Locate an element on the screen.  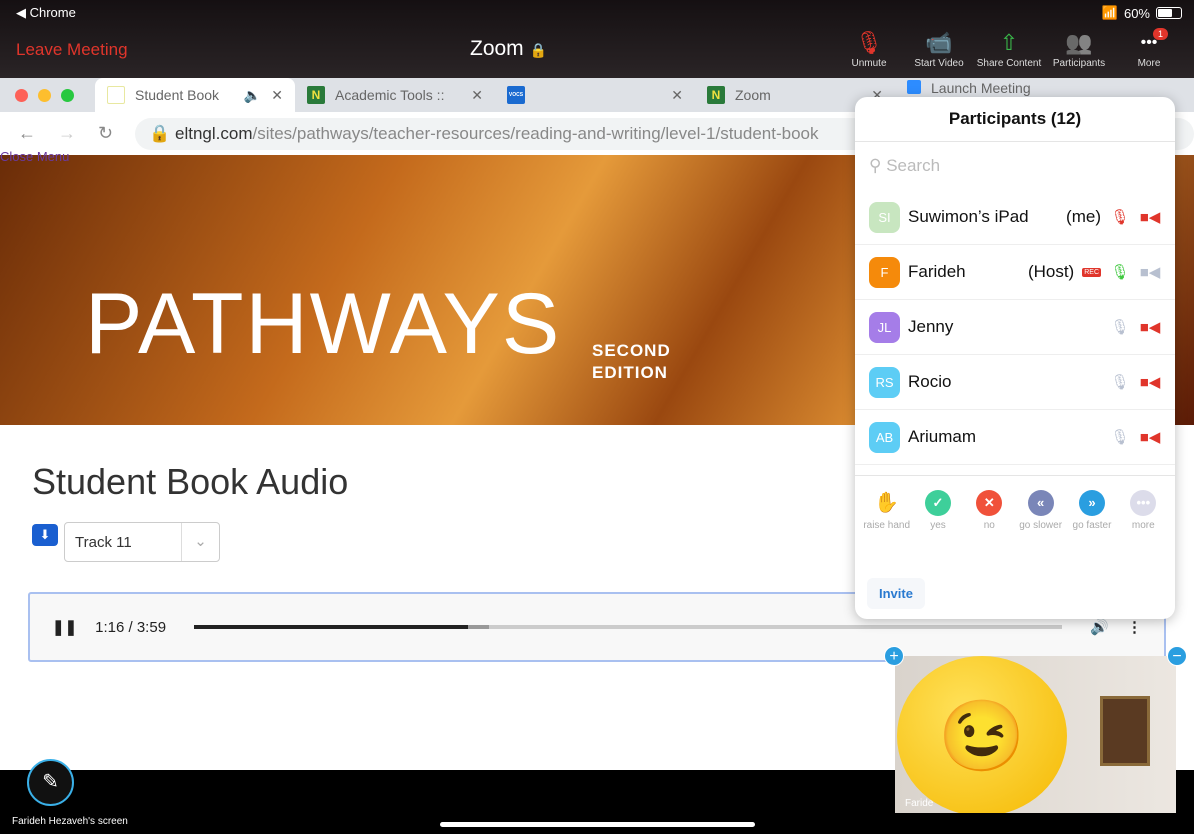
n-favicon: N is located at coordinates (716, 95).